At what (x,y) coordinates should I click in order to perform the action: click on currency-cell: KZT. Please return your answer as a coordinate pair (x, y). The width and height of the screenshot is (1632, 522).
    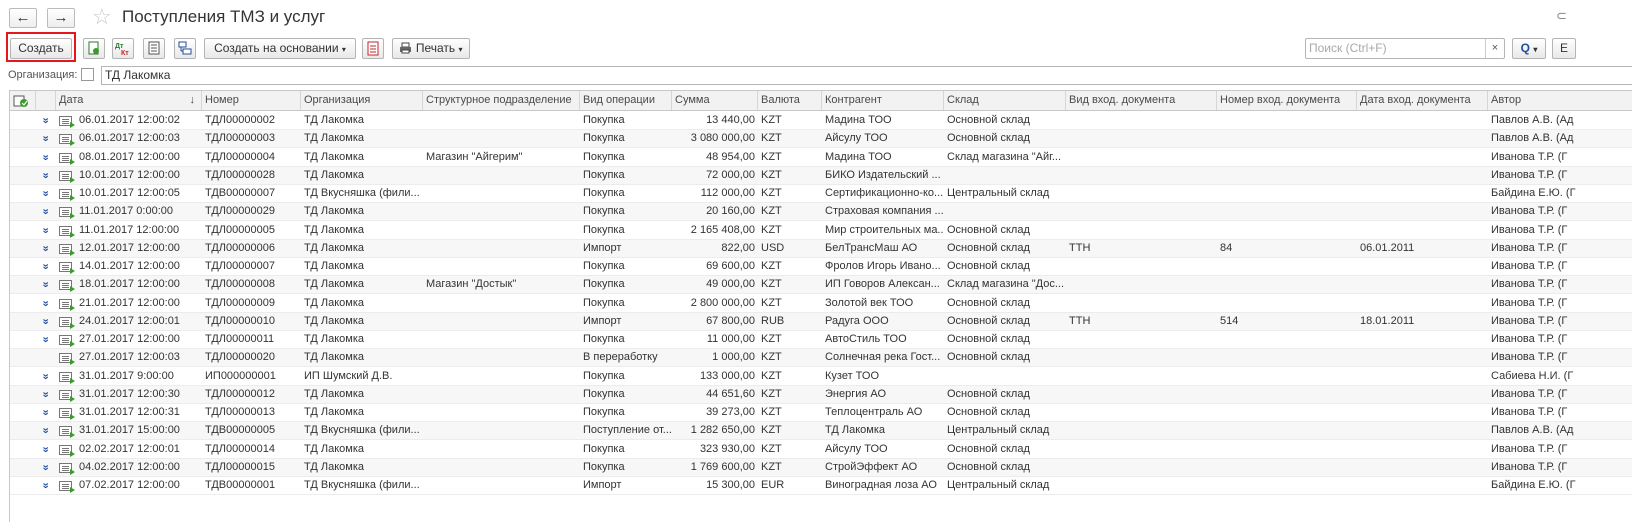
    Looking at the image, I should click on (771, 120).